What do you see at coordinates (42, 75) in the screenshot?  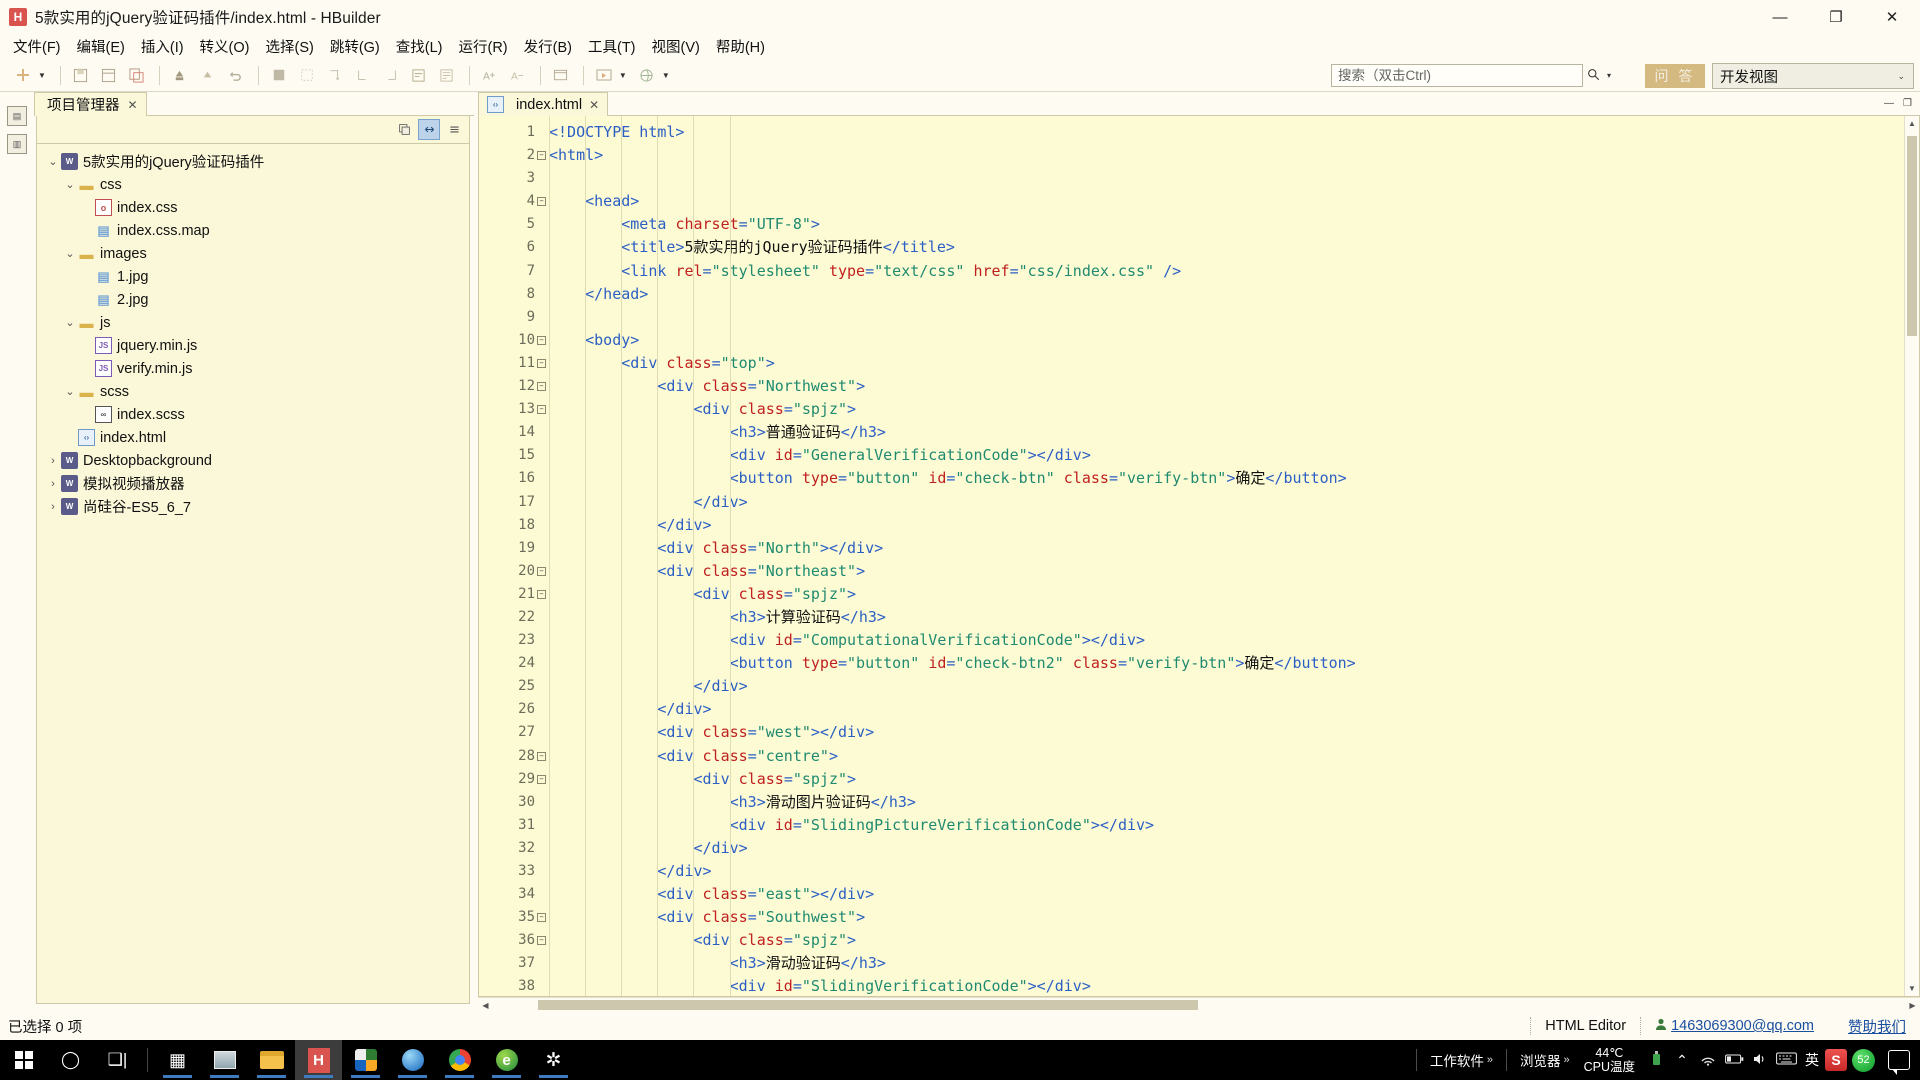 I see `new-dropdown-caret: ▼` at bounding box center [42, 75].